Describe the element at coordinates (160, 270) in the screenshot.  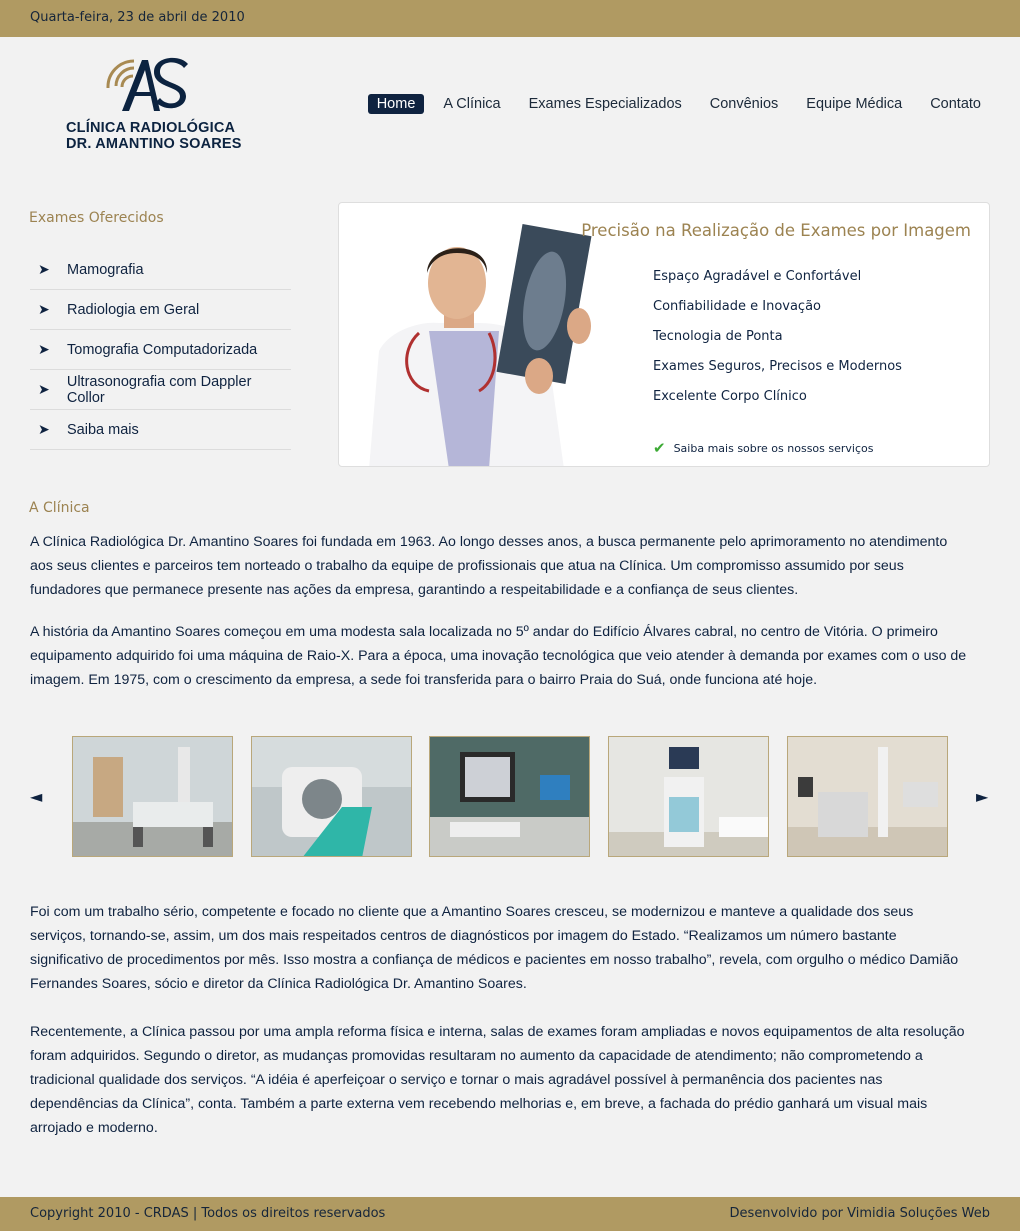
I see `sidebar-item-mamografia: ➤ Mamografia` at that location.